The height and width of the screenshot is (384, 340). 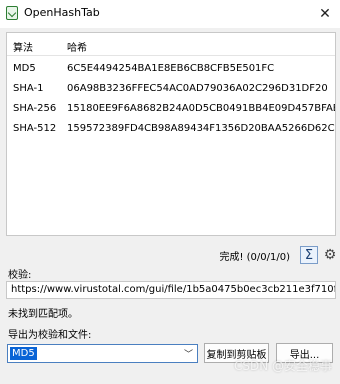 I want to click on algorithm-cell: SHA-256, so click(x=35, y=108).